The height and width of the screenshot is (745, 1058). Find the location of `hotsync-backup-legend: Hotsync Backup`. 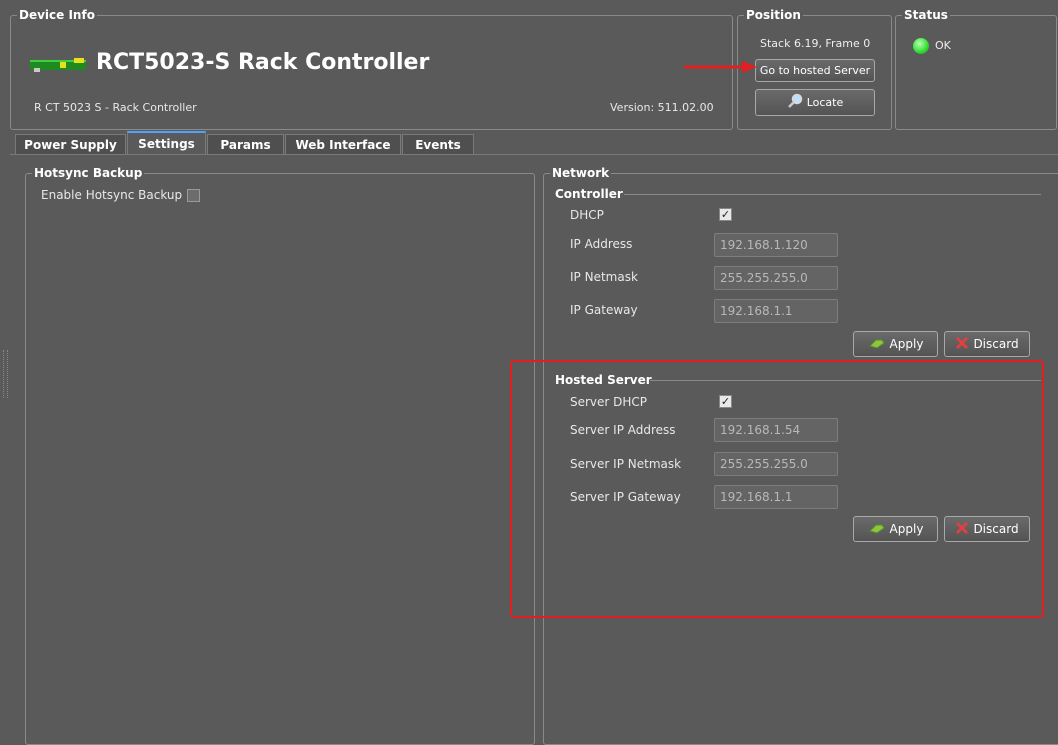

hotsync-backup-legend: Hotsync Backup is located at coordinates (88, 173).